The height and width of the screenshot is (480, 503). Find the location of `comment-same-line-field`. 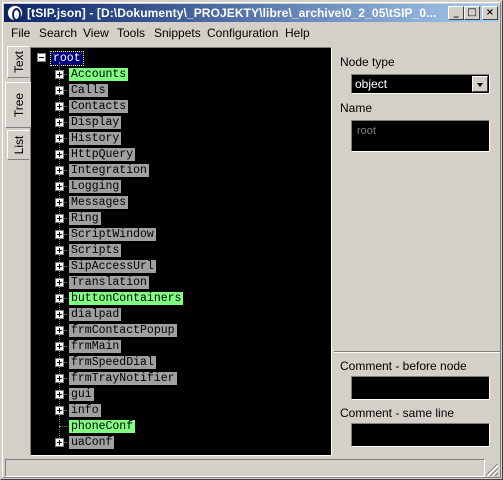

comment-same-line-field is located at coordinates (420, 435).